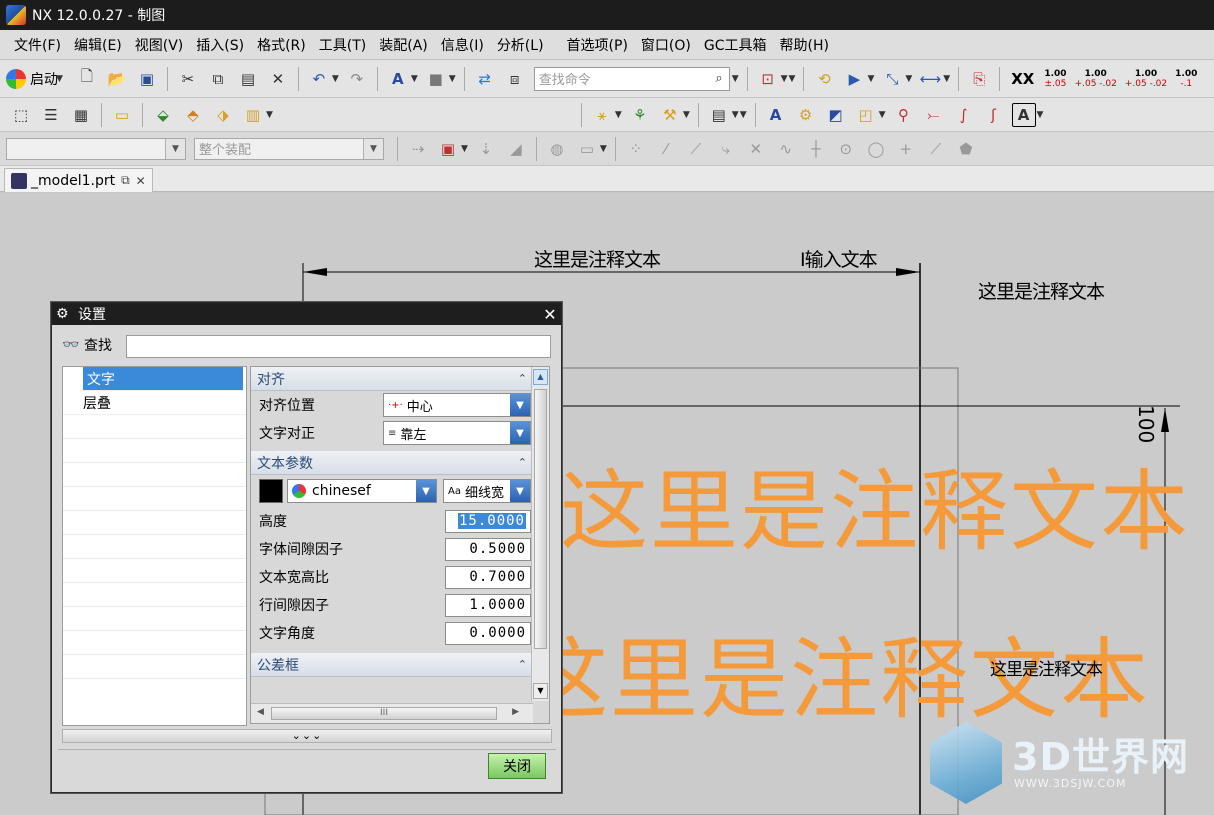 This screenshot has width=1214, height=815. Describe the element at coordinates (816, 149) in the screenshot. I see `snap-cross-icon: ┼` at that location.